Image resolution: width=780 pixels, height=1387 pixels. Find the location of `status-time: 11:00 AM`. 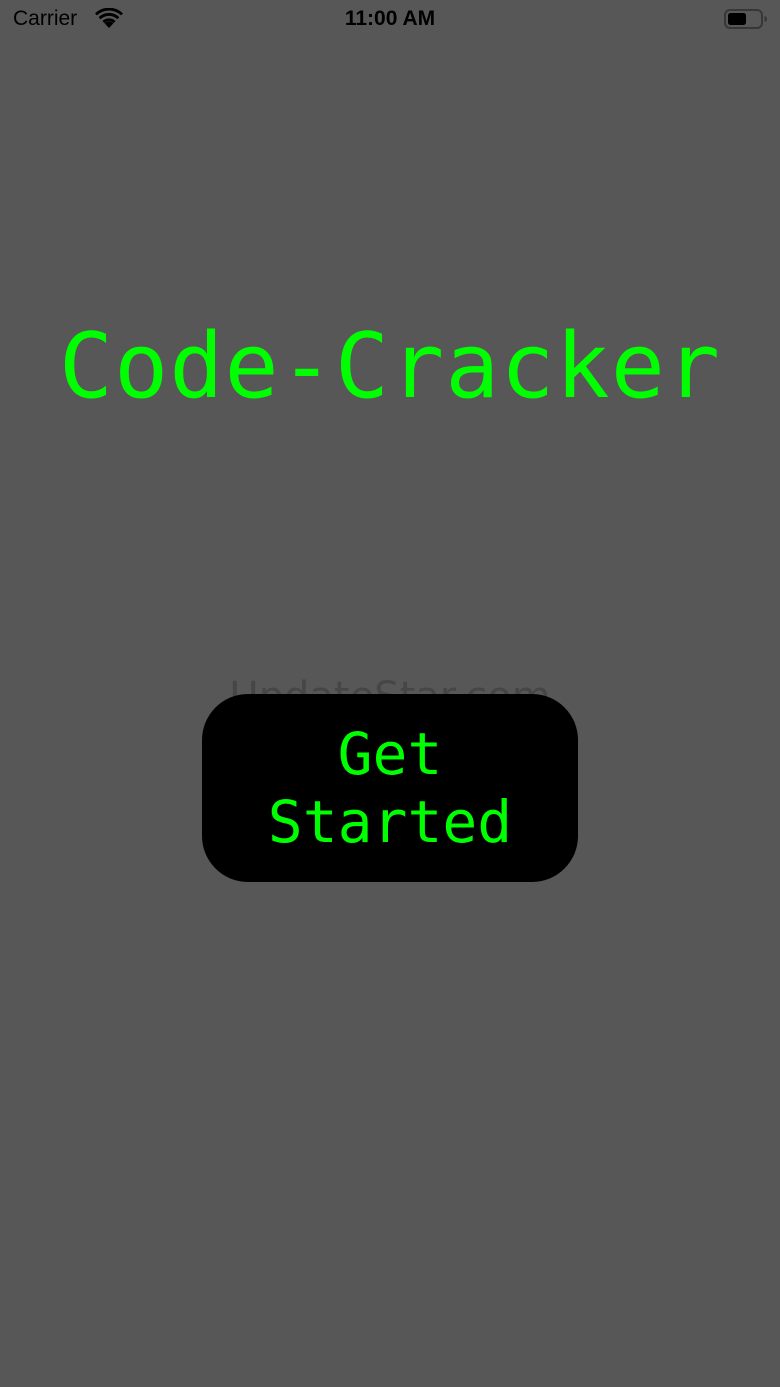

status-time: 11:00 AM is located at coordinates (390, 18).